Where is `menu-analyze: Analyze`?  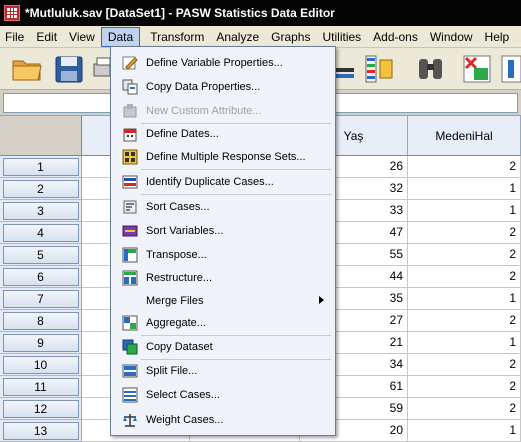
menu-analyze: Analyze is located at coordinates (237, 37).